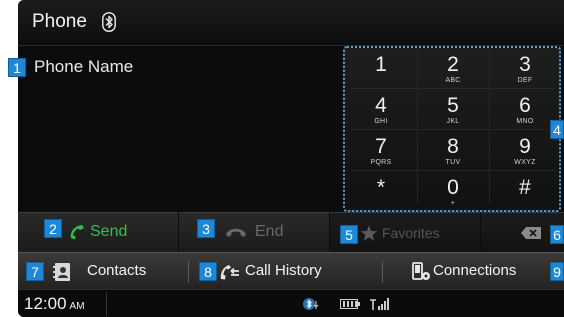 This screenshot has width=564, height=317. I want to click on contacts-icon, so click(62, 272).